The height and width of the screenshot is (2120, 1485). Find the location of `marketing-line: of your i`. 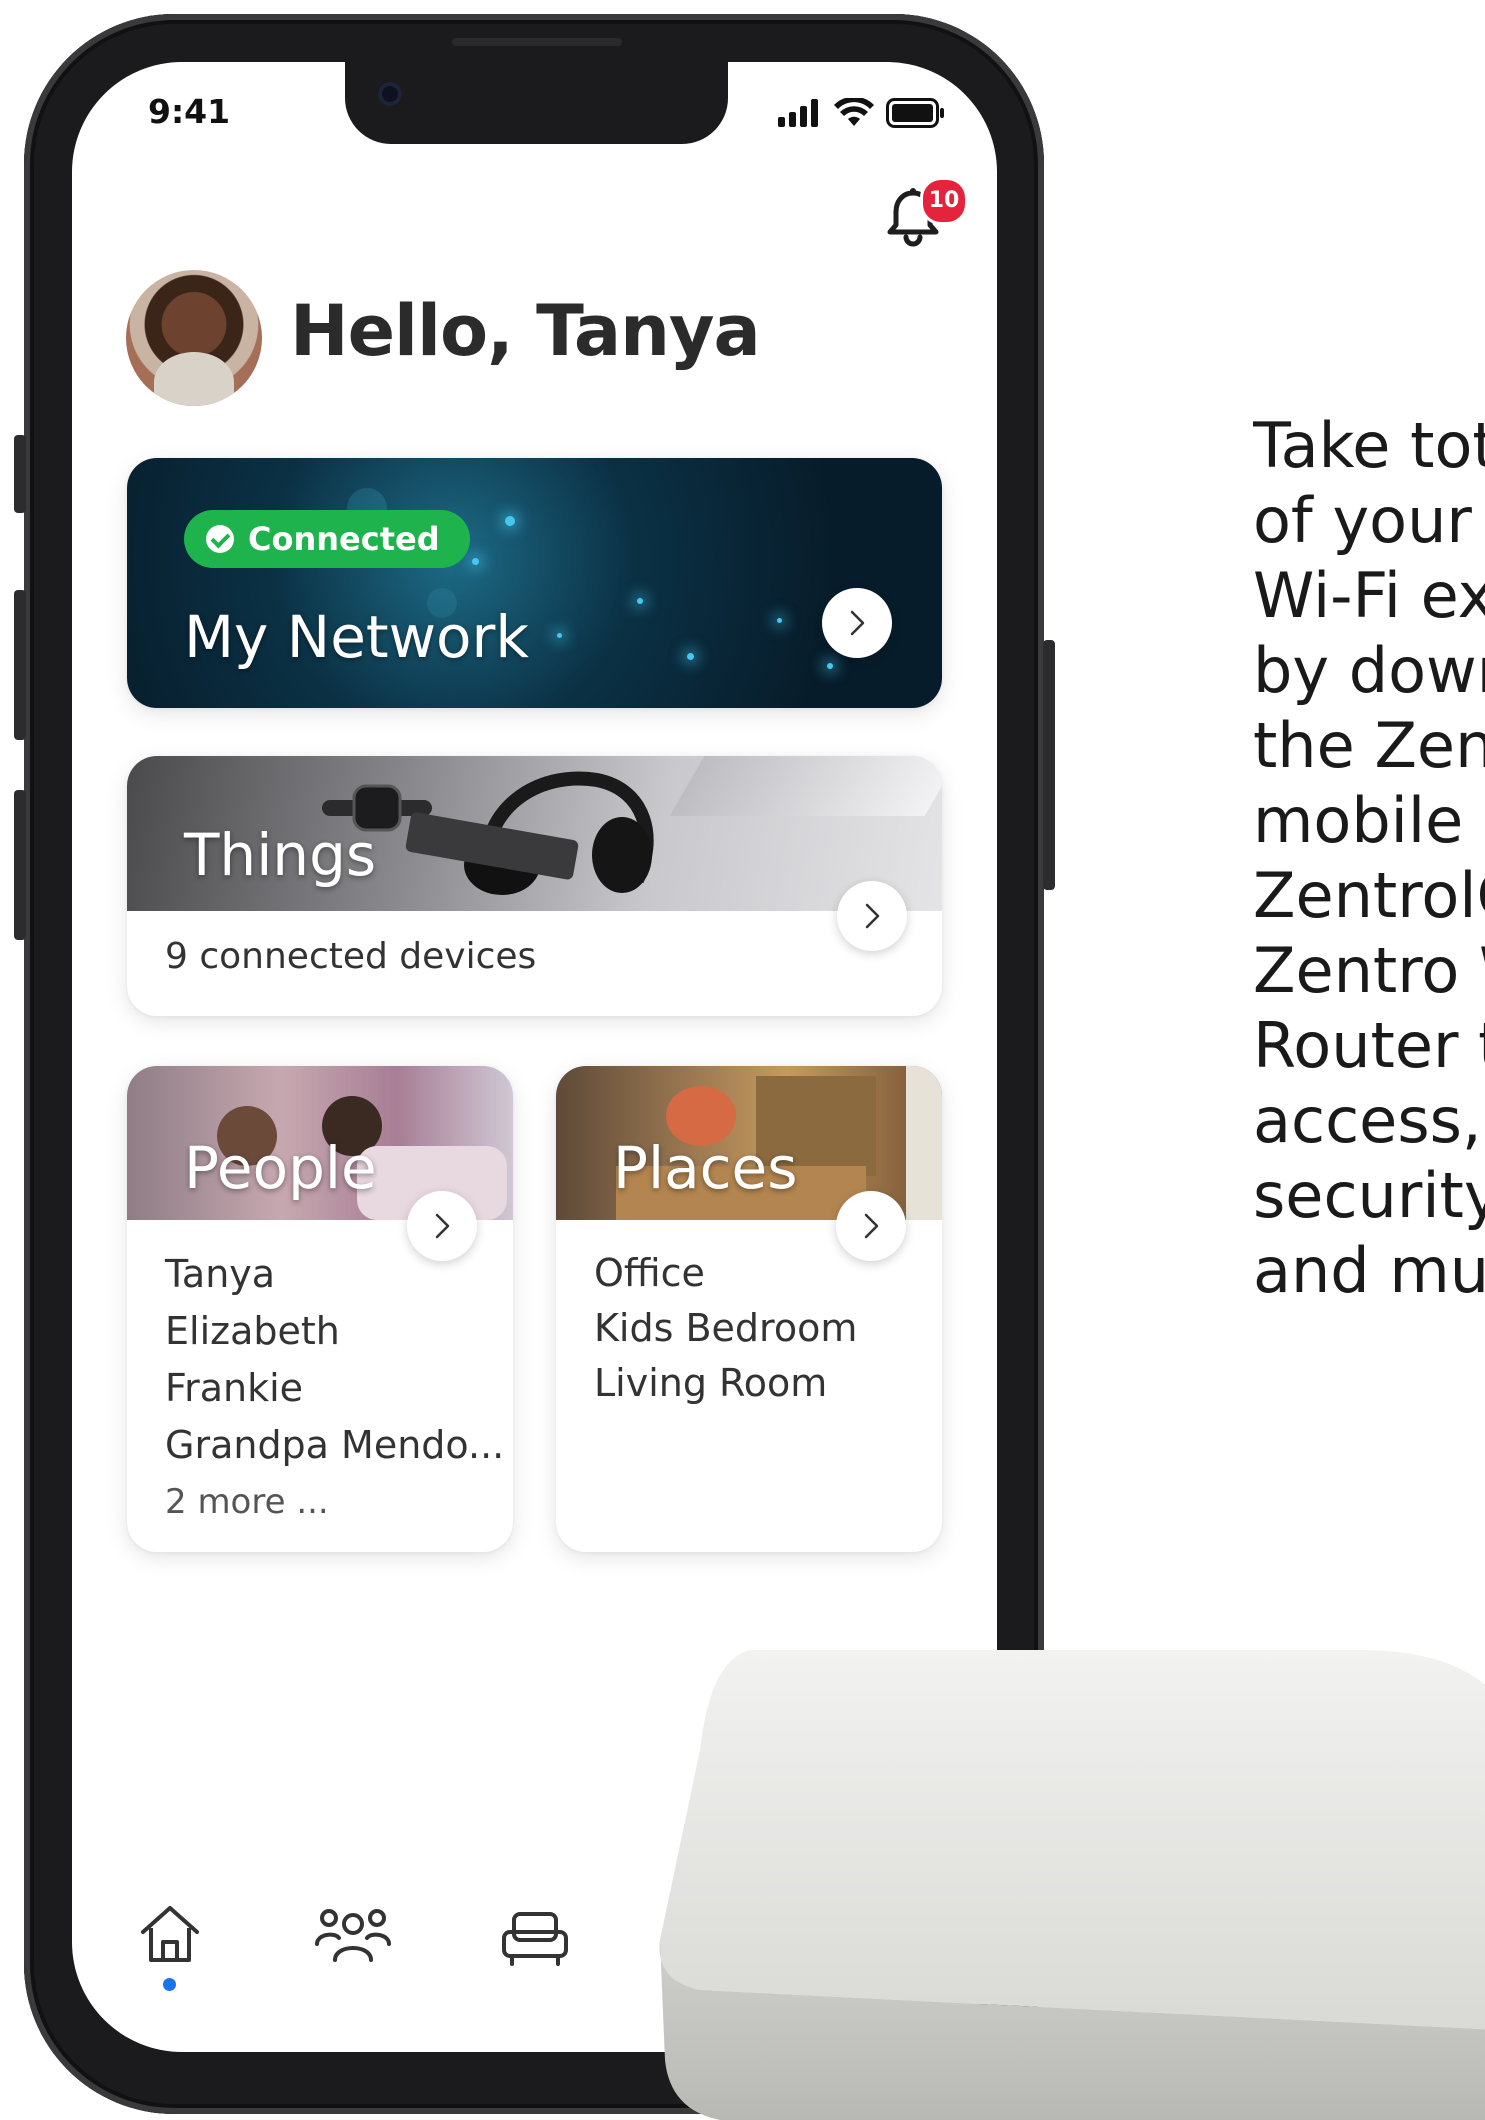

marketing-line: of your i is located at coordinates (1369, 520).